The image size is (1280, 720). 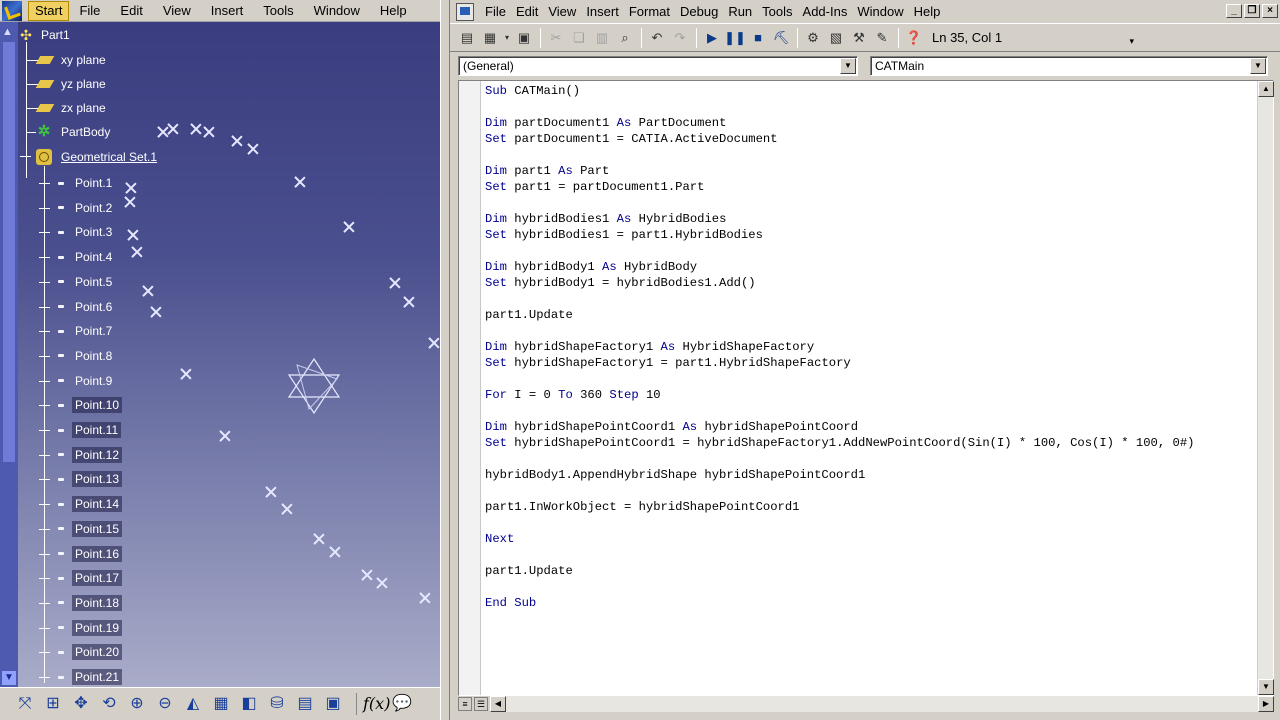 I want to click on scroll-right-icon: ▶, so click(x=1266, y=704).